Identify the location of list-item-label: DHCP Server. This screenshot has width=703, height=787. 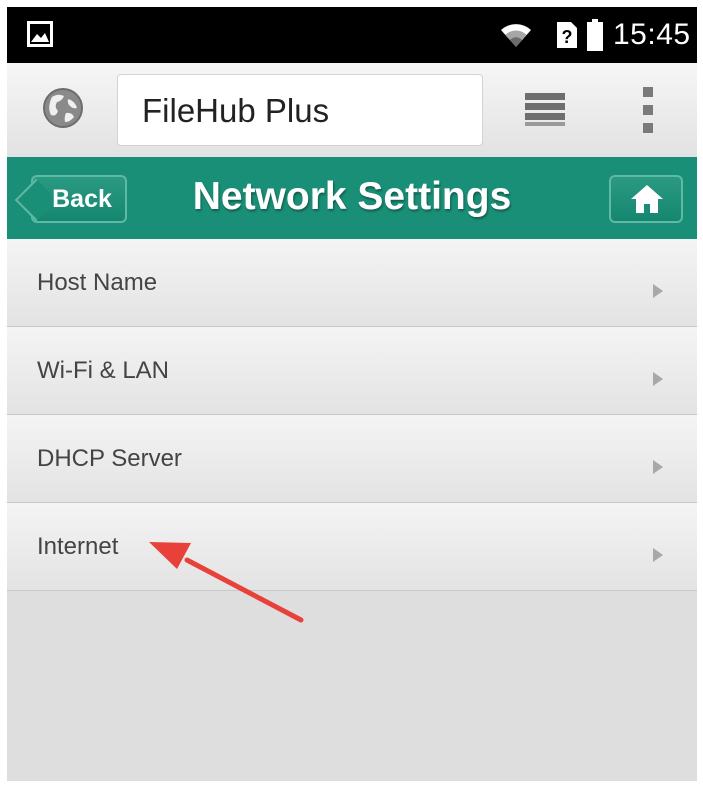
(109, 458).